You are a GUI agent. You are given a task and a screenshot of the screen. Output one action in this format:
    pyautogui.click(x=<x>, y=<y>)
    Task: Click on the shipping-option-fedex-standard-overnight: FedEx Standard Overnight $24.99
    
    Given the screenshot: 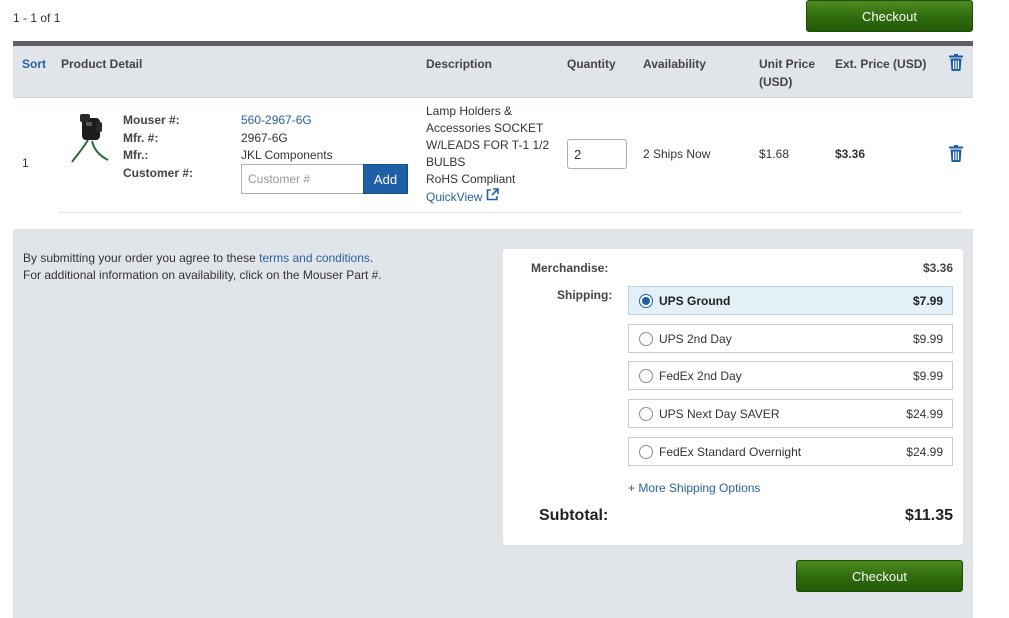 What is the action you would take?
    pyautogui.click(x=790, y=451)
    